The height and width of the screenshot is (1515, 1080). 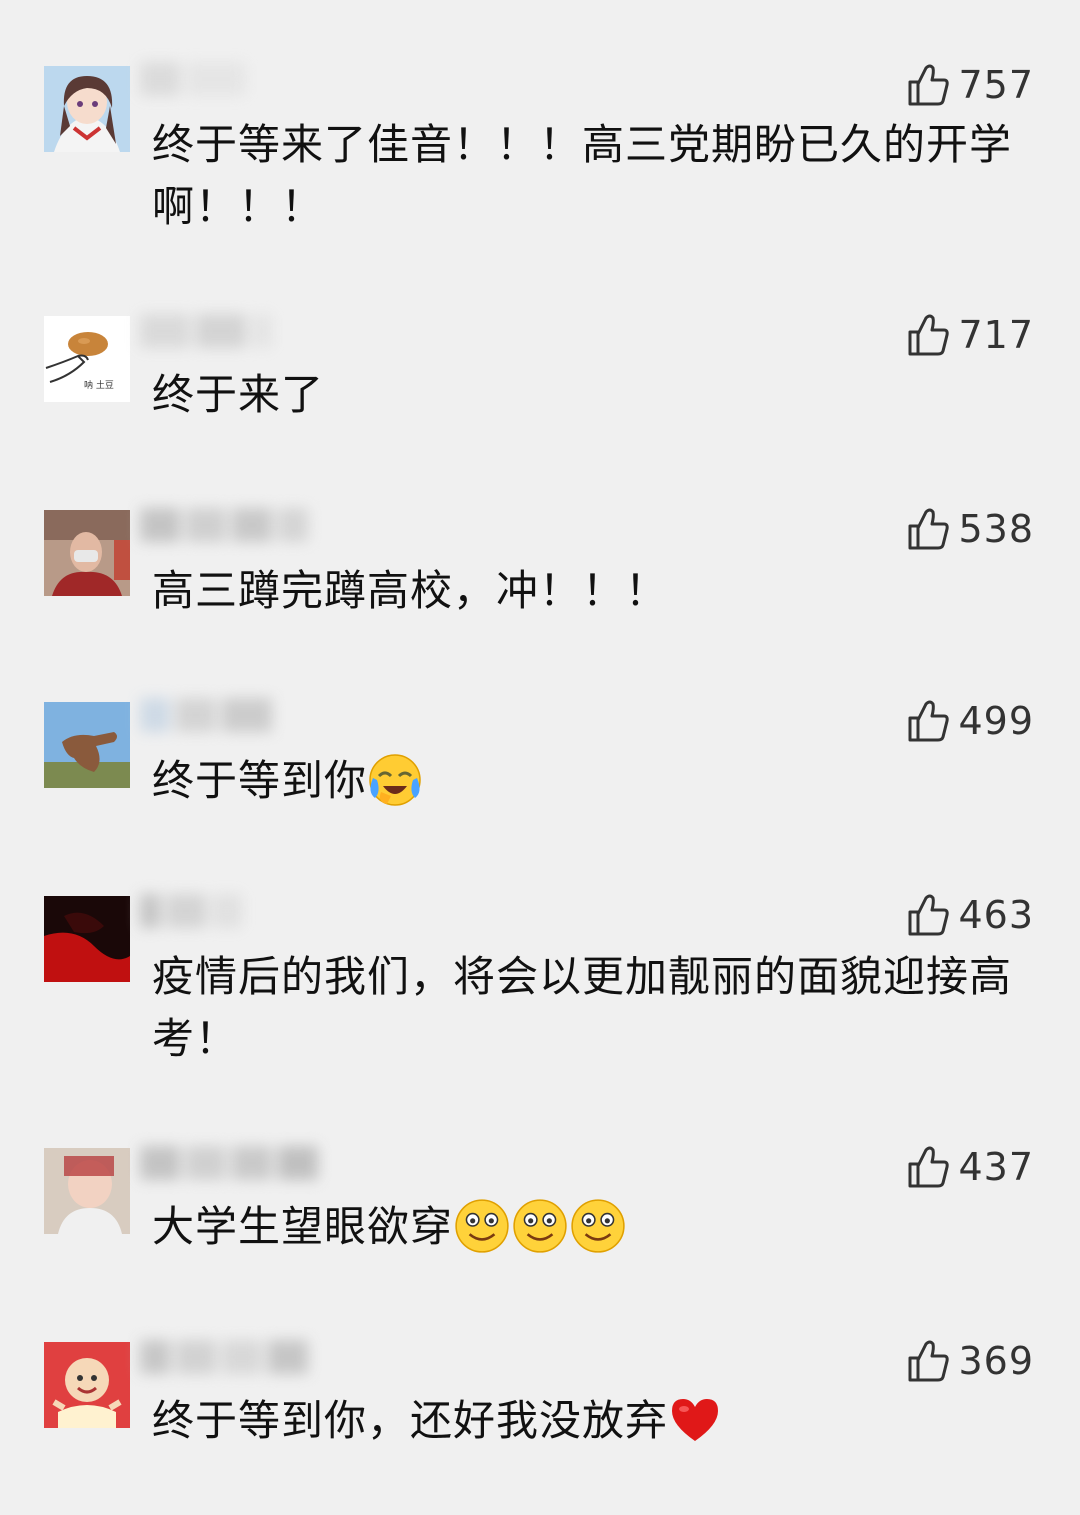 I want to click on comment-text-content: 疫情后的我们，将会以更加靓丽的面貌迎接高考！, so click(x=582, y=1007).